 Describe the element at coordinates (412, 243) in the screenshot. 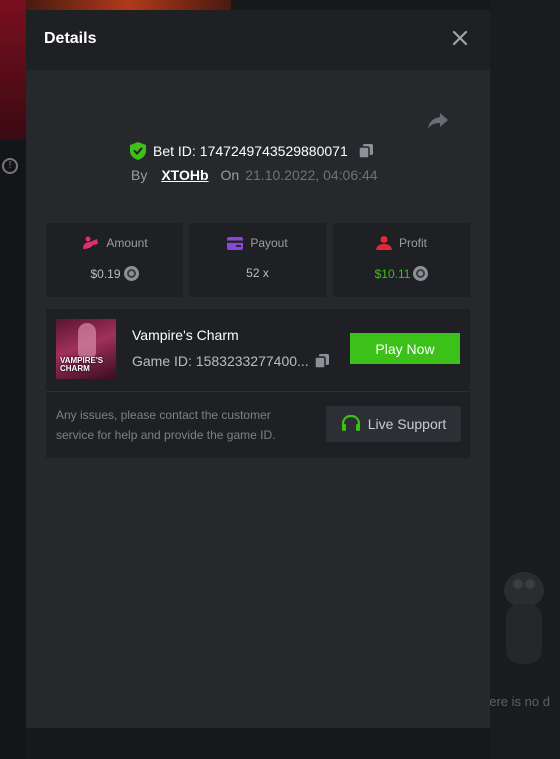

I see `stat-profit-label: Profit` at that location.